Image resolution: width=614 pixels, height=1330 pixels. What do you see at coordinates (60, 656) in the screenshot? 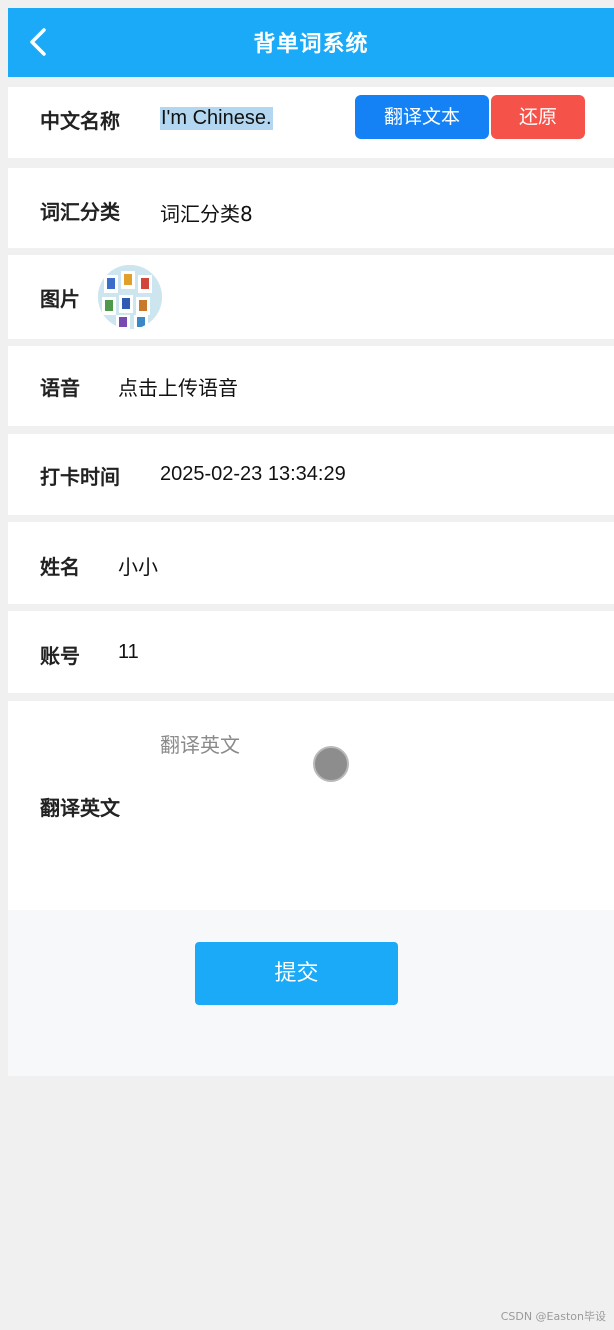
I see `account-label: 账号` at bounding box center [60, 656].